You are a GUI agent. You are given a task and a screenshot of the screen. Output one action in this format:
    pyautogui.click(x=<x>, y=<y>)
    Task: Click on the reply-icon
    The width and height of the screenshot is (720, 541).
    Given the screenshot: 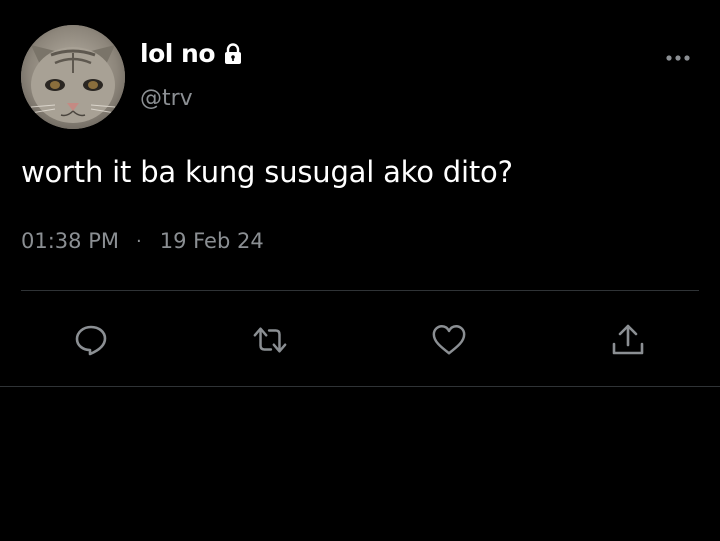 What is the action you would take?
    pyautogui.click(x=91, y=340)
    